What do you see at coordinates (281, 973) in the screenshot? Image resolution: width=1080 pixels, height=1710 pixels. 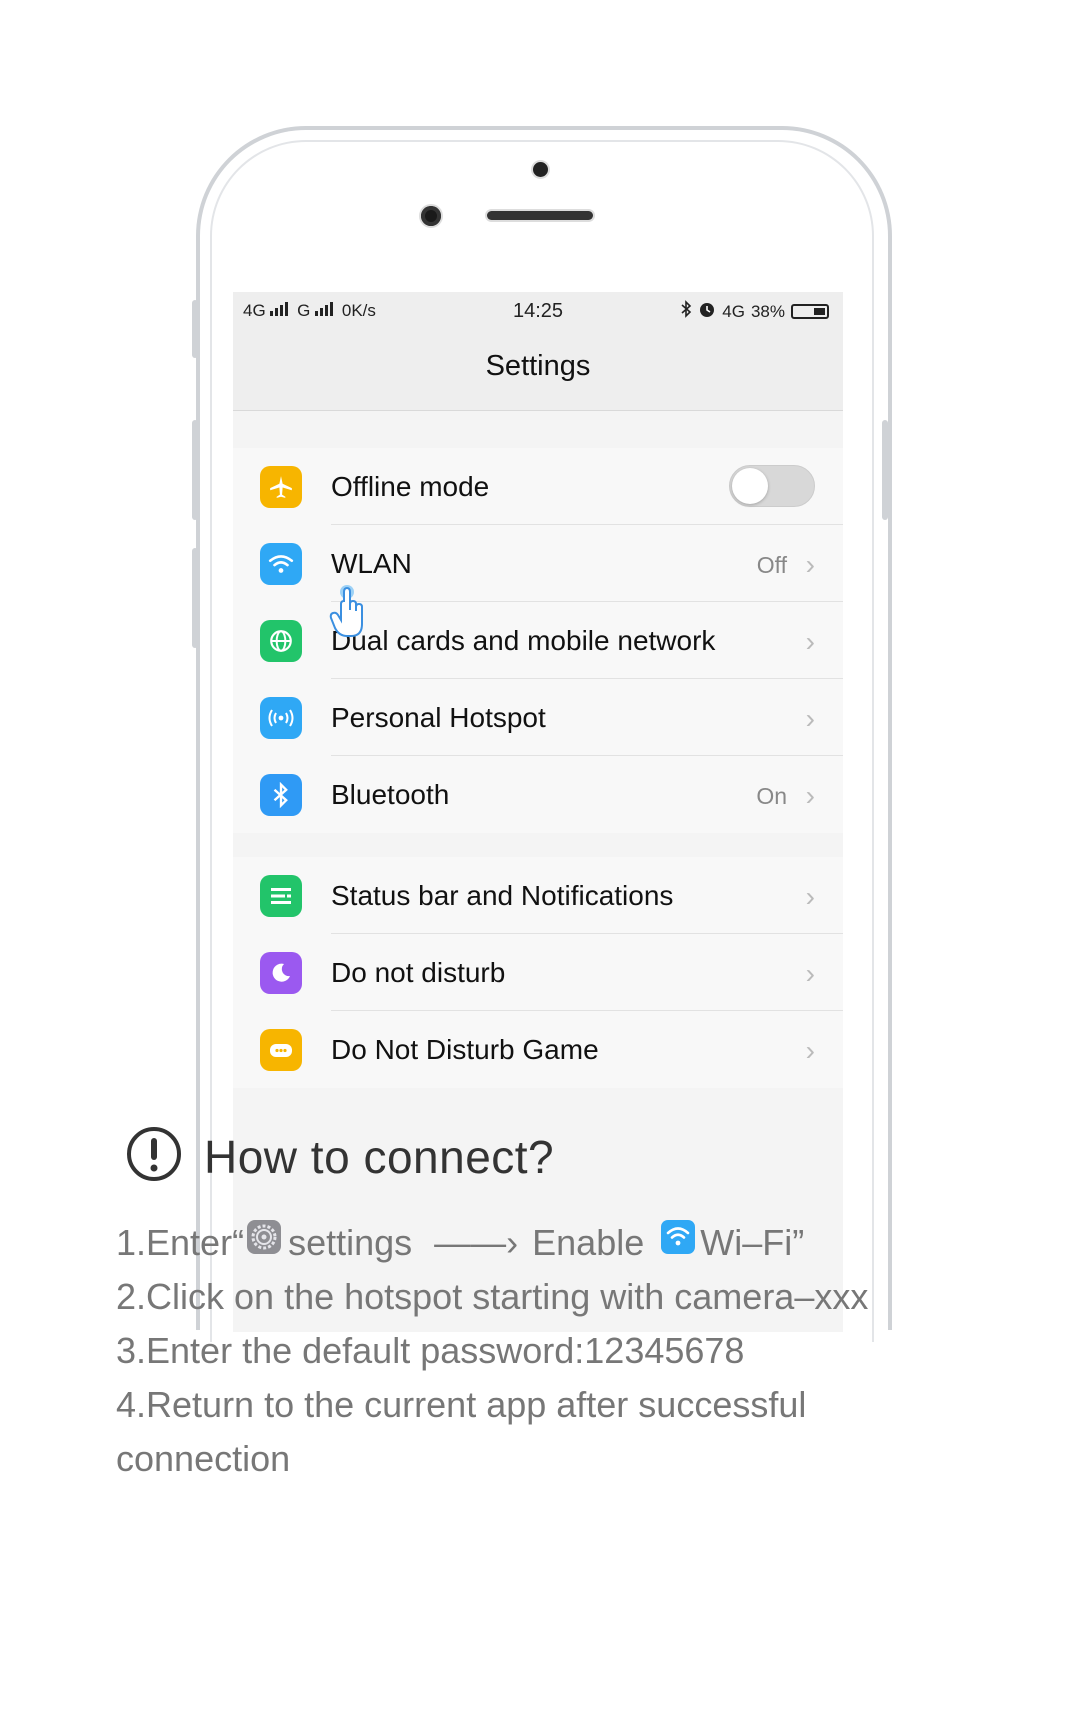 I see `moon-icon` at bounding box center [281, 973].